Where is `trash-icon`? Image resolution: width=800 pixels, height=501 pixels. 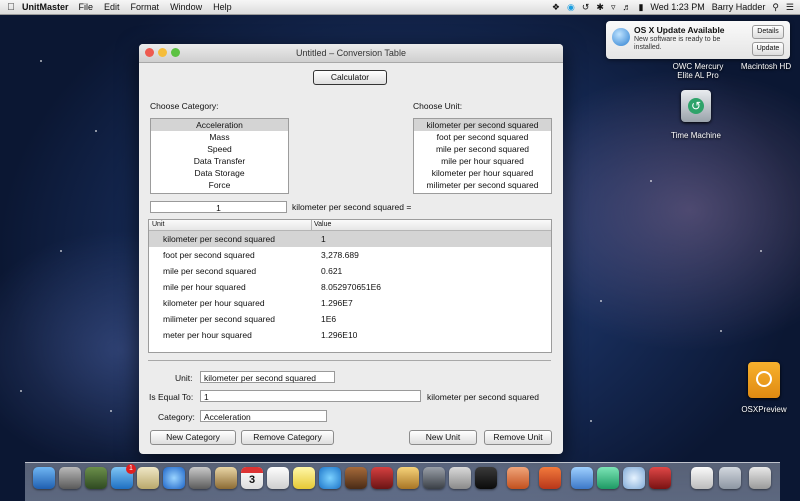 trash-icon is located at coordinates (760, 478).